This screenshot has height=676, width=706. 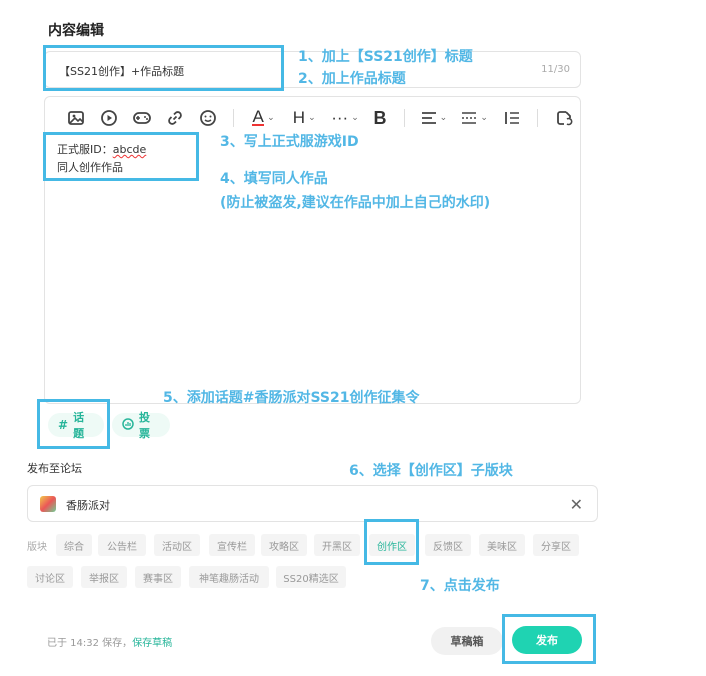 What do you see at coordinates (289, 142) in the screenshot?
I see `annotation-3: 3、写上正式服游戏ID` at bounding box center [289, 142].